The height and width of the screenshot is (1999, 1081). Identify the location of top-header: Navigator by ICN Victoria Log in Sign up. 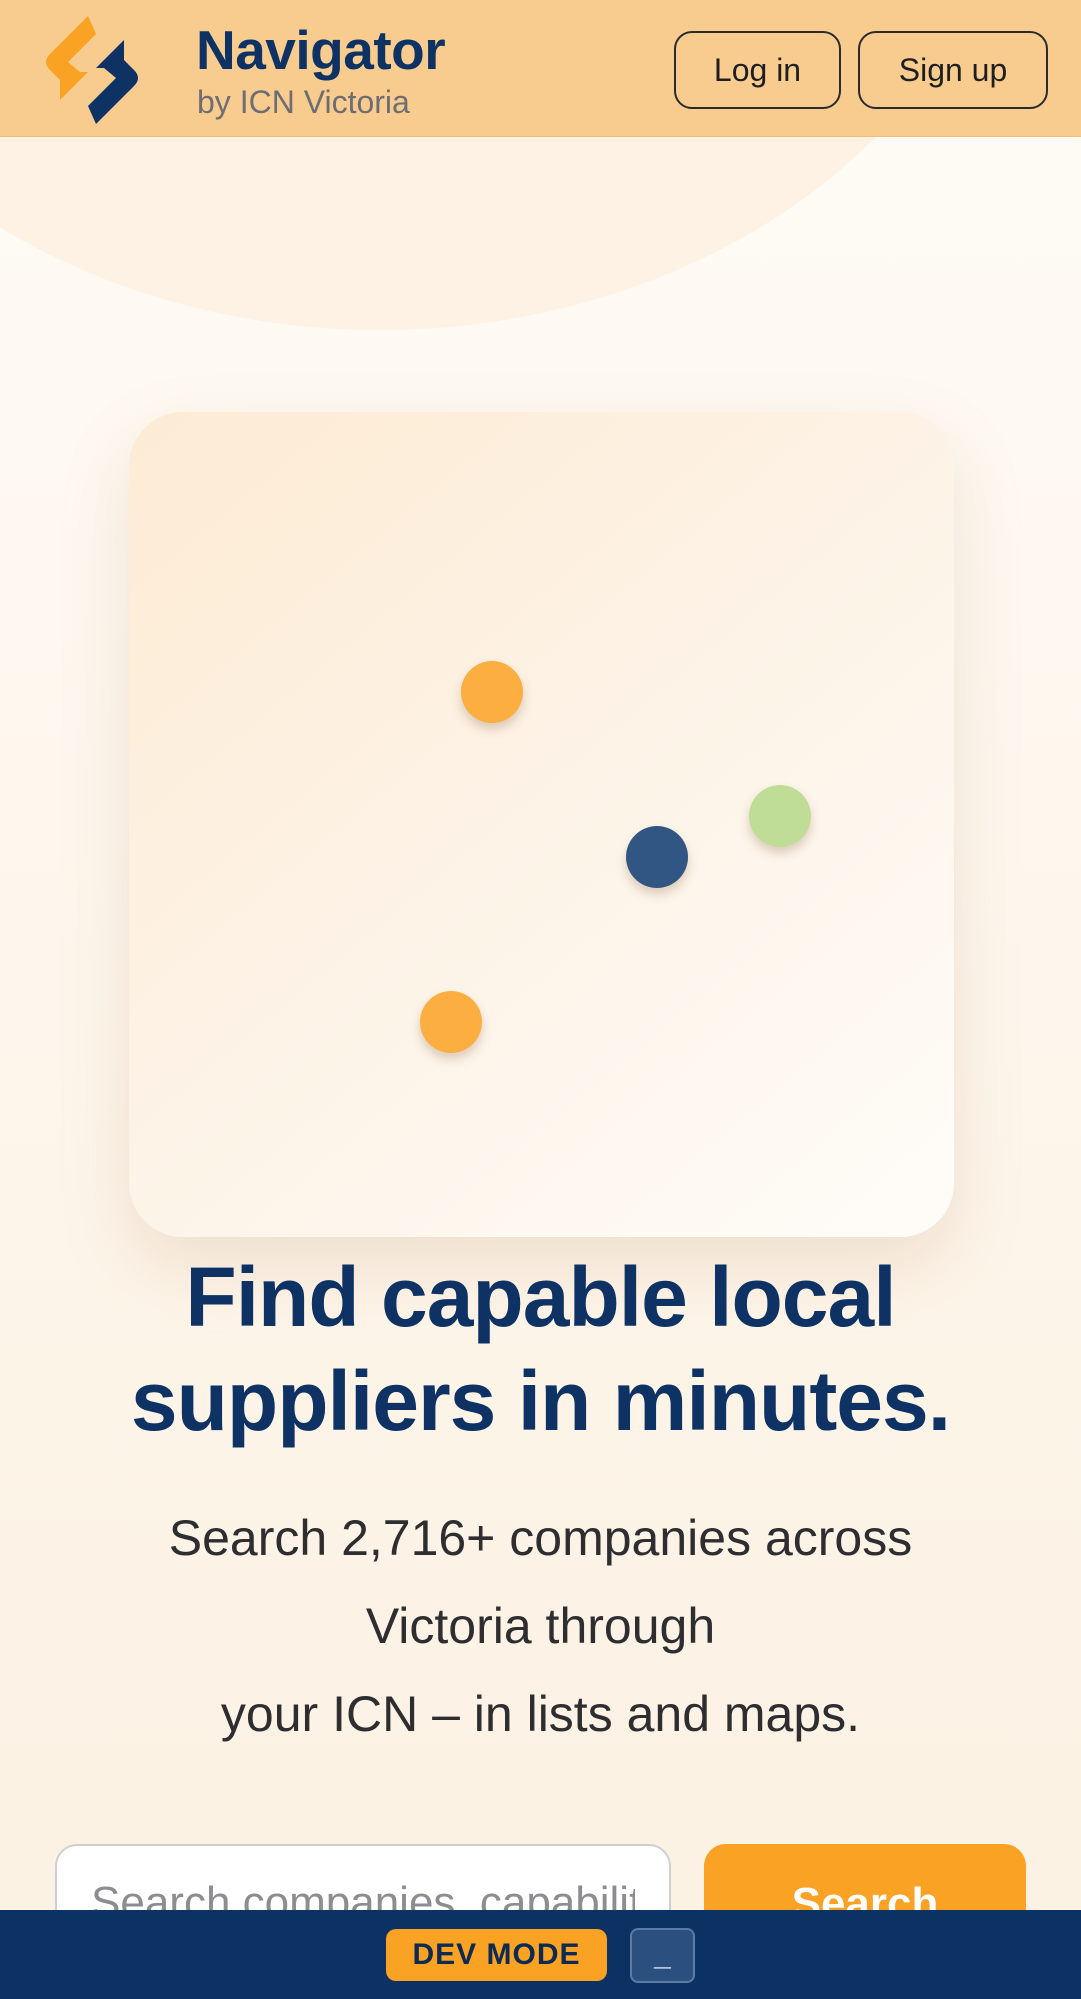
(540, 68).